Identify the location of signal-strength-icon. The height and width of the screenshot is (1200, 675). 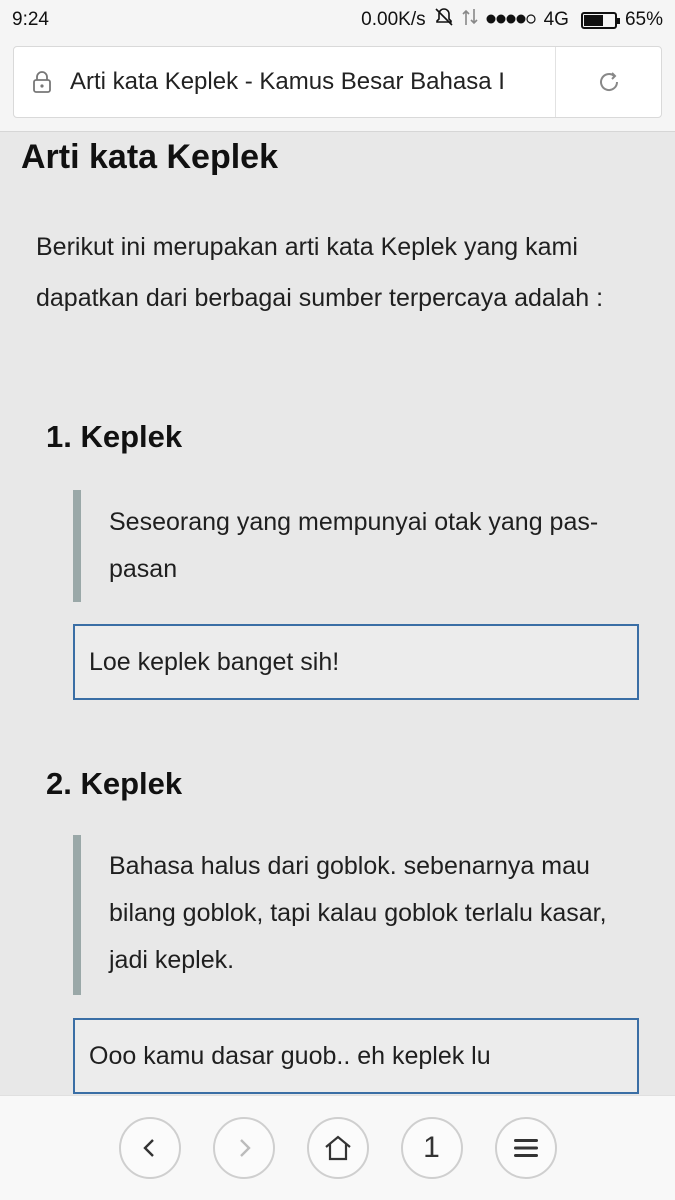
(511, 20).